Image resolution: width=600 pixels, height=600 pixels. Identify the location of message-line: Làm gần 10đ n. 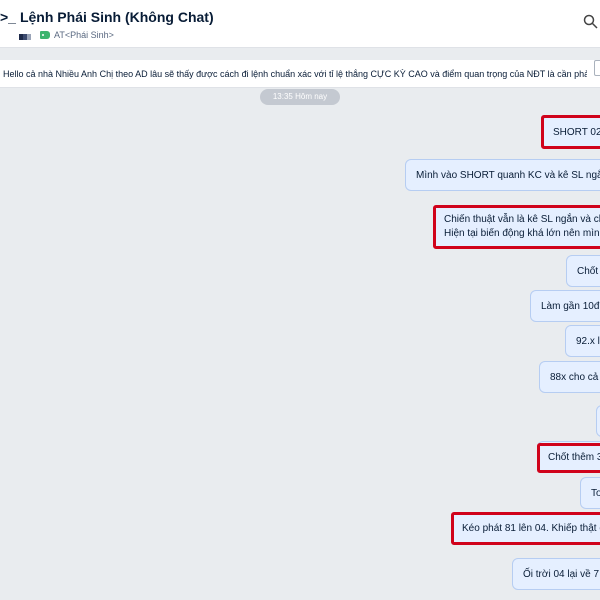
(570, 306).